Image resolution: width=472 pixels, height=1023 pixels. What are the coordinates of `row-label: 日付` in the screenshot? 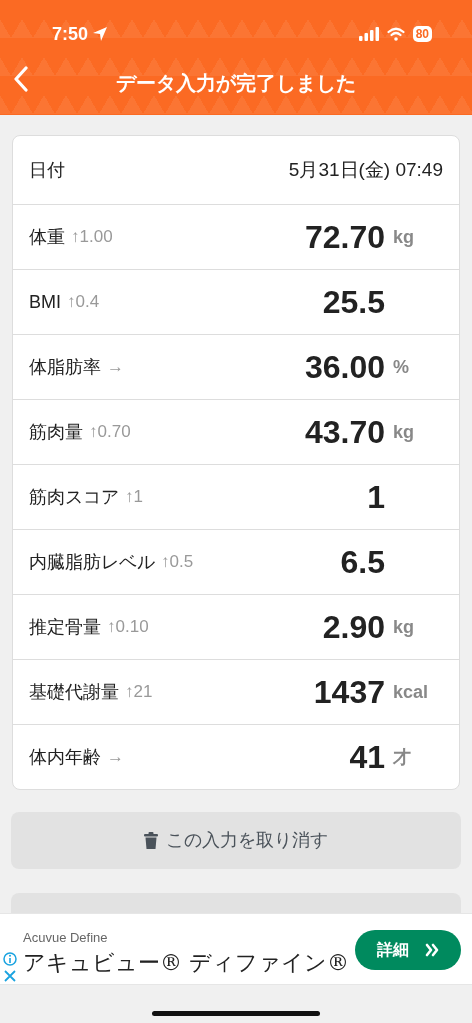 It's located at (47, 170).